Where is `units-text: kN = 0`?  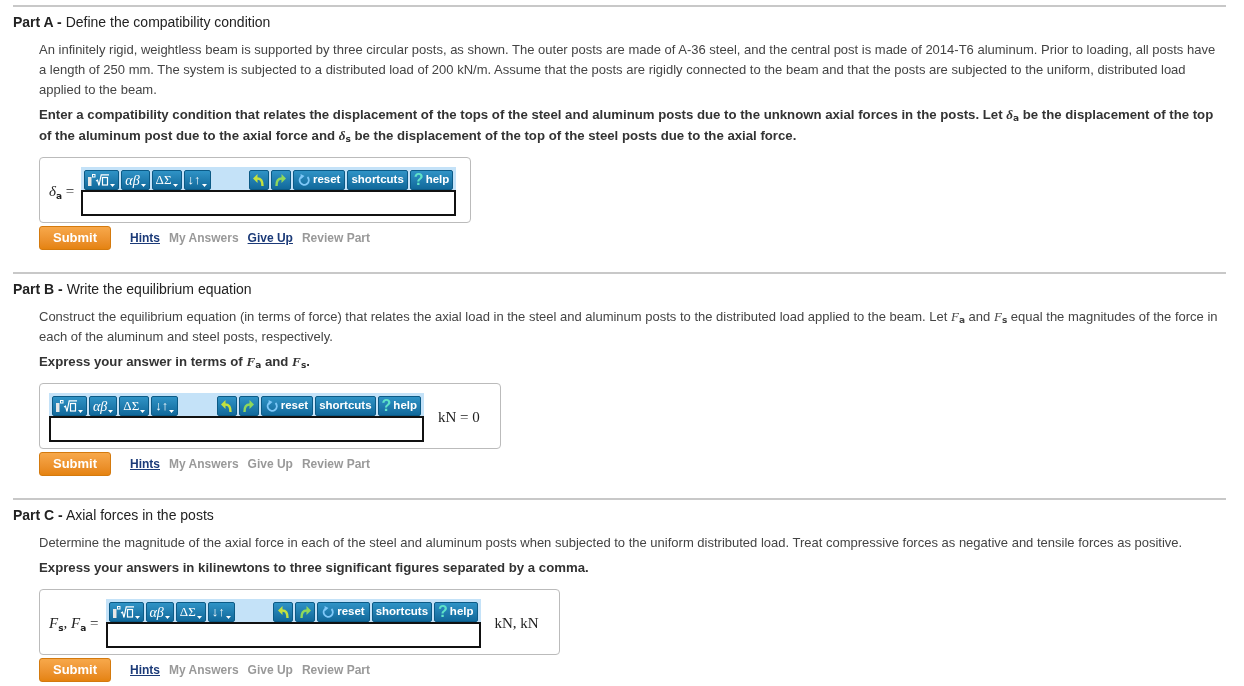
units-text: kN = 0 is located at coordinates (459, 418).